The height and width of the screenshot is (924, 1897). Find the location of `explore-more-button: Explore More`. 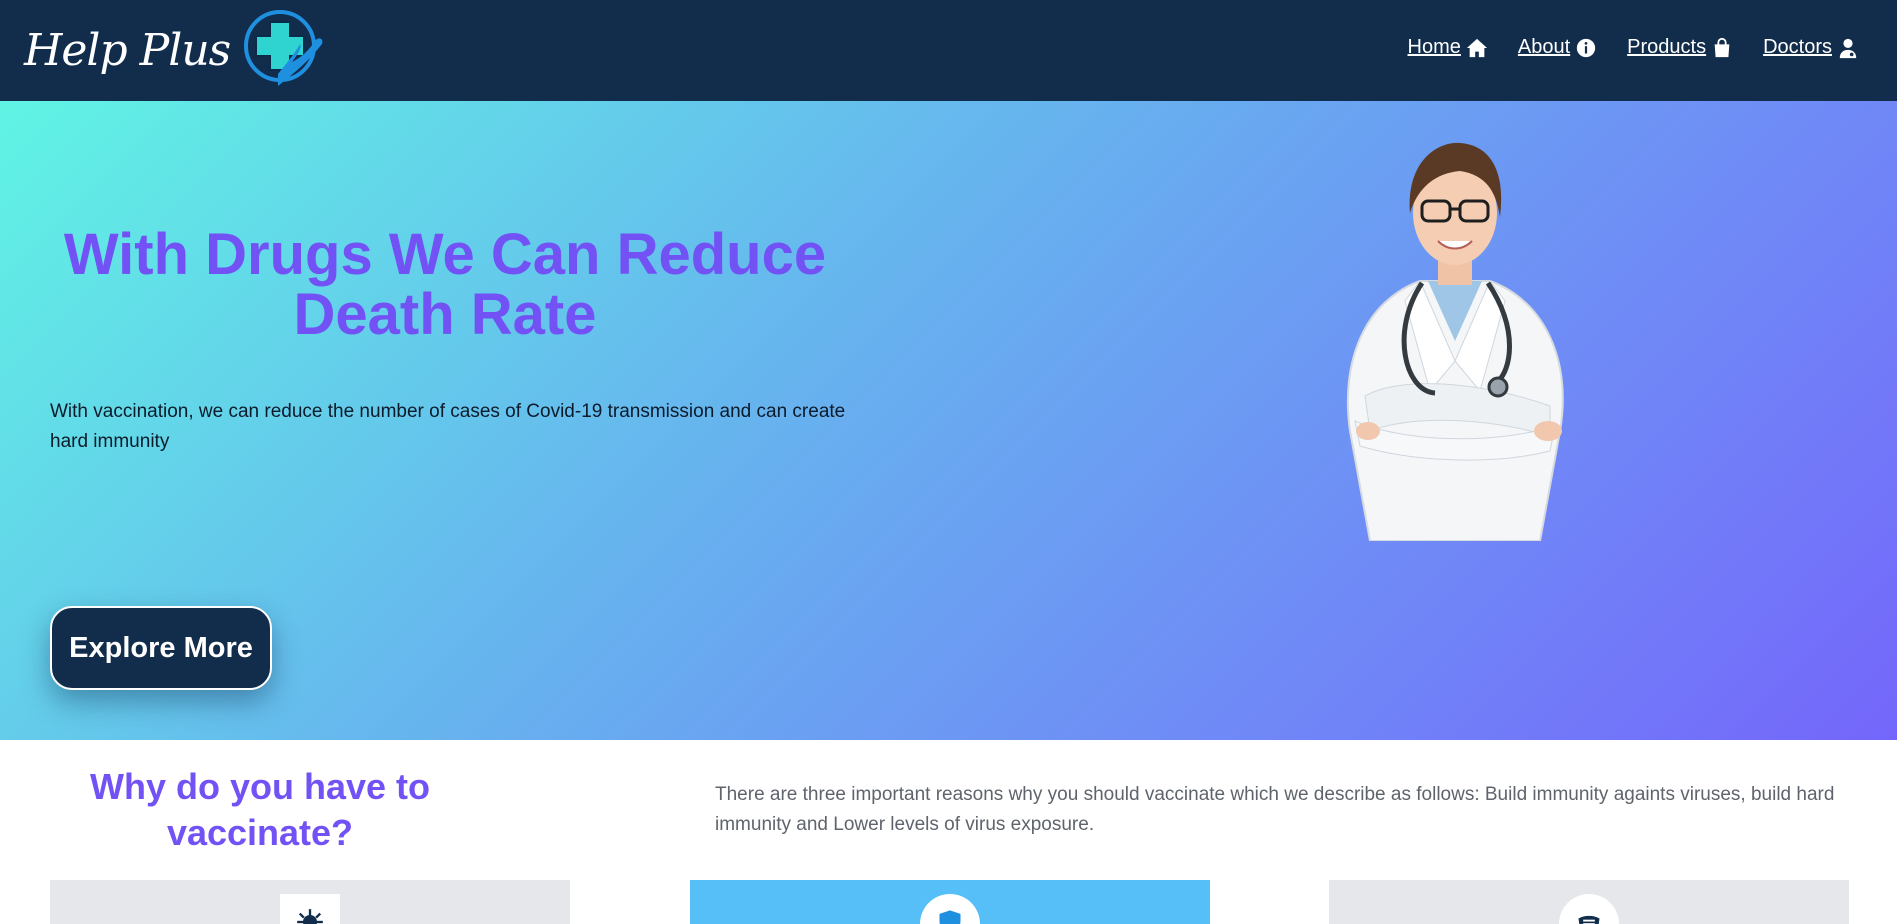

explore-more-button: Explore More is located at coordinates (161, 648).